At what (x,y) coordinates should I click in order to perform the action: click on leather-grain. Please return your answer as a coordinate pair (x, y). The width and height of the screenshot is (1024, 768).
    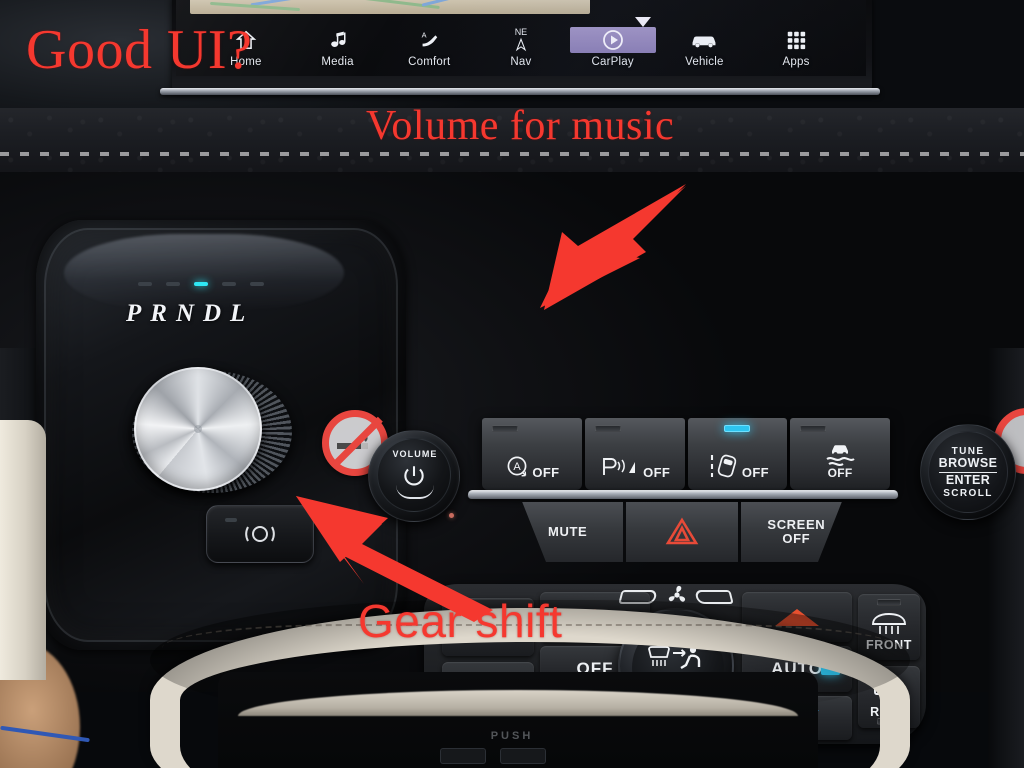
    Looking at the image, I should click on (512, 140).